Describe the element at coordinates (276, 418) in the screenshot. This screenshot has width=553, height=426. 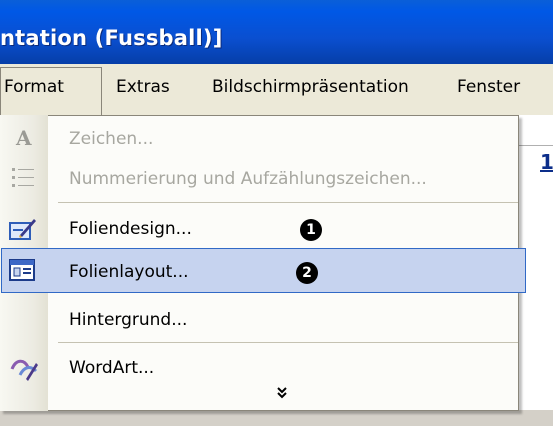
I see `bottom-strip` at that location.